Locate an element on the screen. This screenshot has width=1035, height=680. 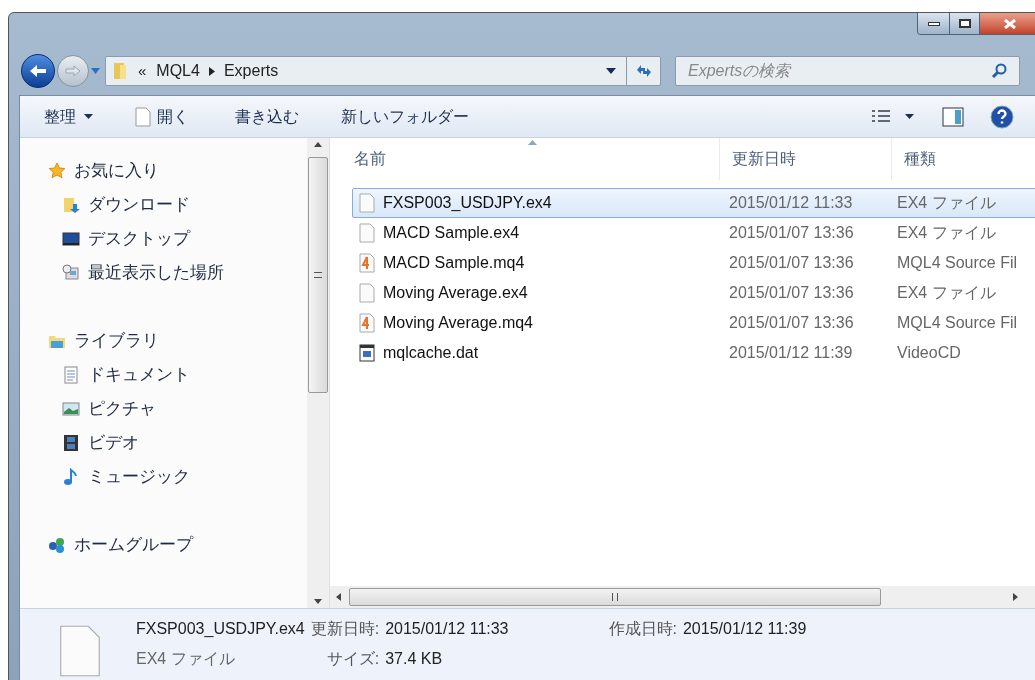
file-name: mqlcache.dat is located at coordinates (431, 353).